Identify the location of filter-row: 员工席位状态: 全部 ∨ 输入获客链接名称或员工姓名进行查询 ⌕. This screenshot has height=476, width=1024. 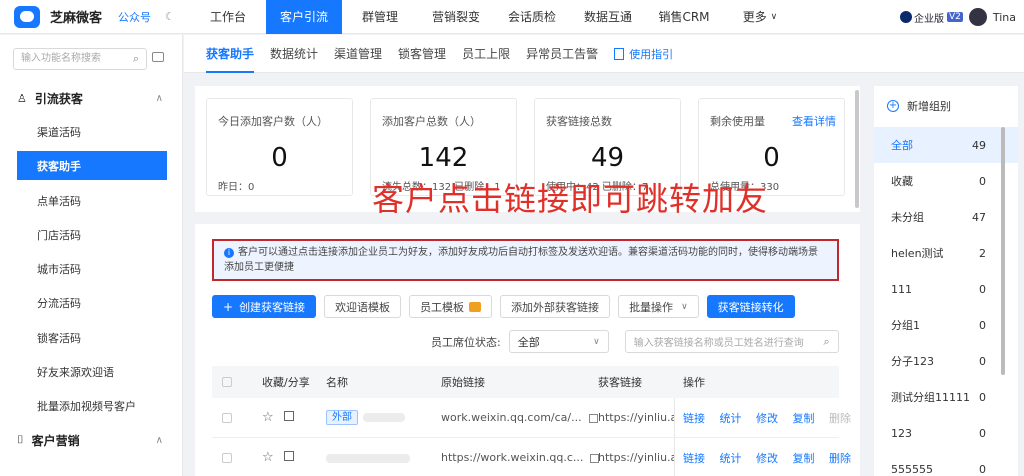
(635, 341).